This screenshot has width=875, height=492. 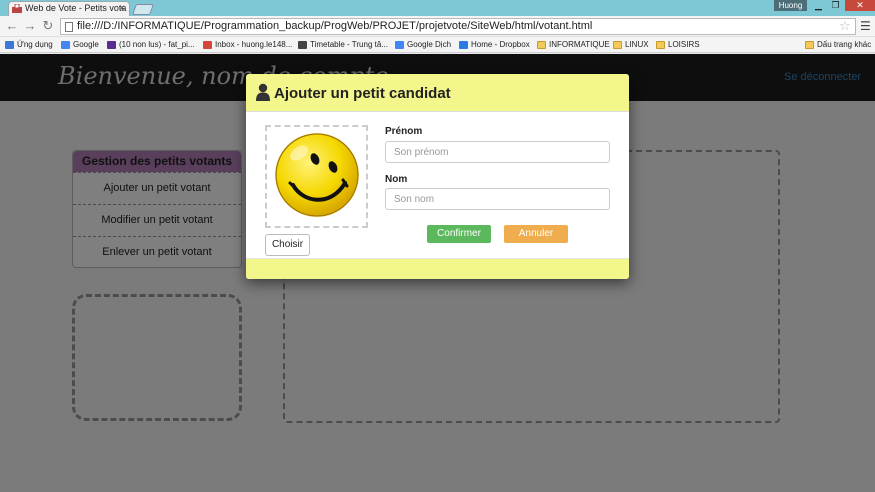 I want to click on choose-photo-button: Choisir, so click(x=287, y=245).